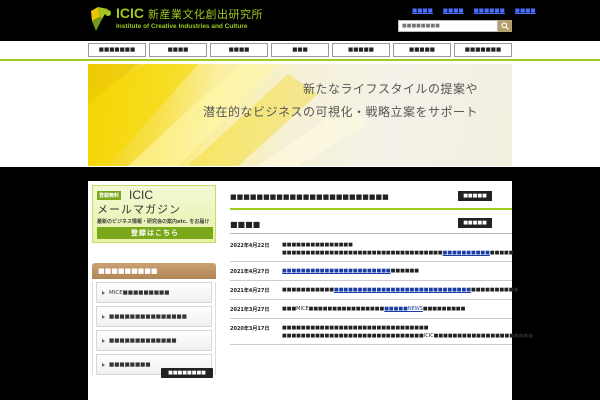 Image resolution: width=600 pixels, height=400 pixels. Describe the element at coordinates (371, 226) in the screenshot. I see `section-header-news: ■■■■ ■■■■■` at that location.